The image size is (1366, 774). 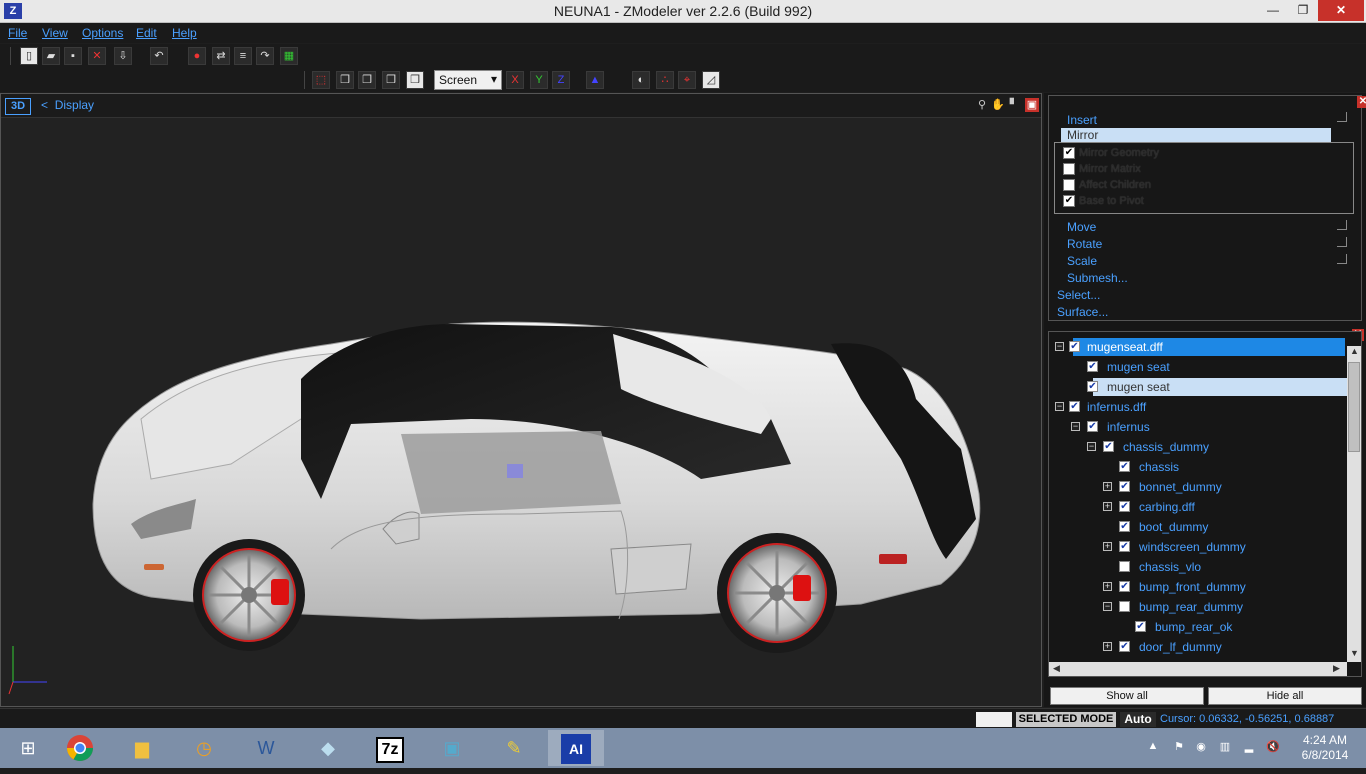 What do you see at coordinates (97, 56) in the screenshot?
I see `delete-icon: ✕` at bounding box center [97, 56].